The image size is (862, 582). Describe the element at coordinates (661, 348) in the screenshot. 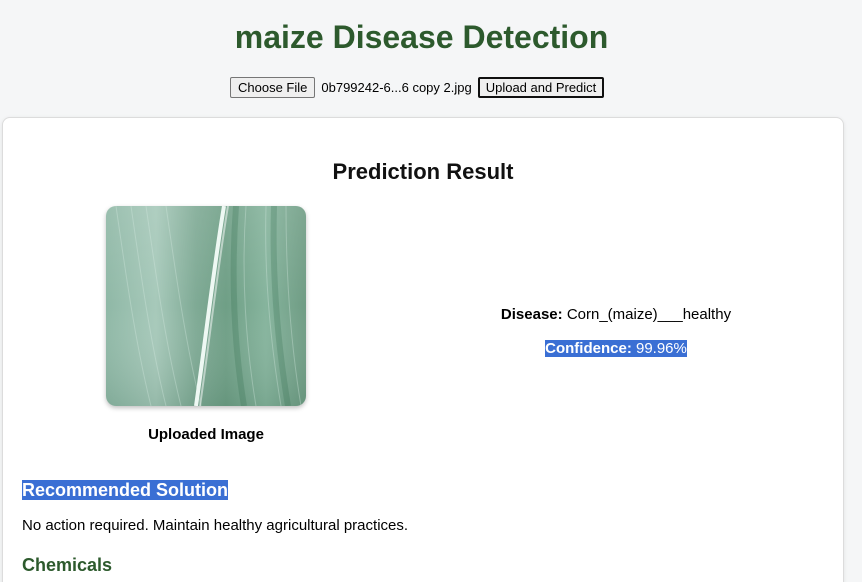

I see `confidence-value: 99.96%` at that location.